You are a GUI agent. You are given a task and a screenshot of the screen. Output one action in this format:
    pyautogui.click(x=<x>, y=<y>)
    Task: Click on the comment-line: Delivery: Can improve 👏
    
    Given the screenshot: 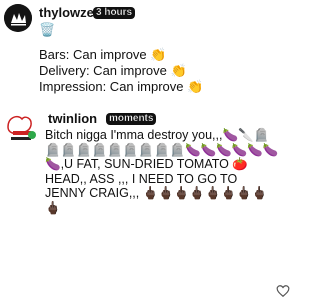 What is the action you would take?
    pyautogui.click(x=113, y=70)
    